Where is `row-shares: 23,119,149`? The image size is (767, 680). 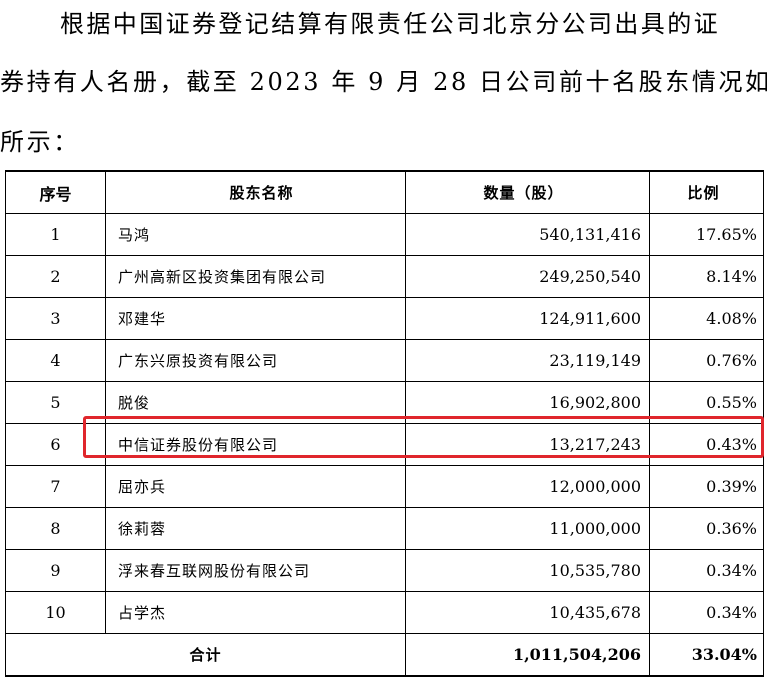
row-shares: 23,119,149 is located at coordinates (527, 360).